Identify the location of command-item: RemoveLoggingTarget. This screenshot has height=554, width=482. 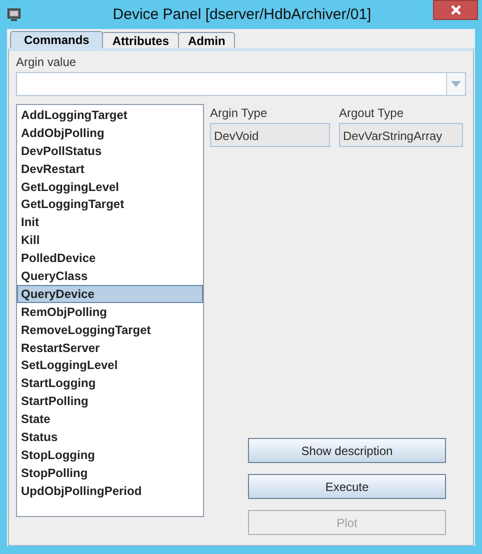
(110, 329).